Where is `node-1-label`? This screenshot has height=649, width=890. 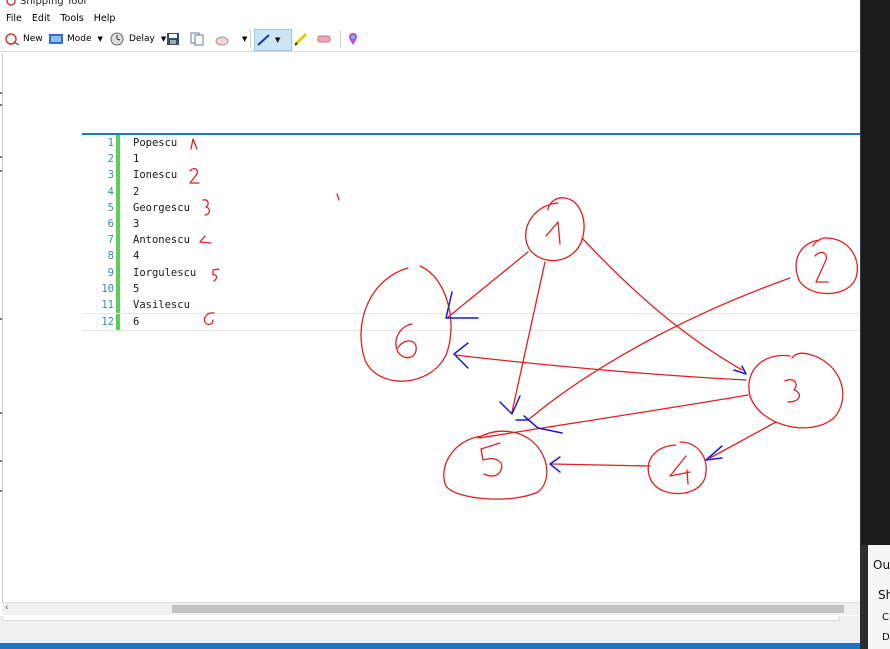
node-1-label is located at coordinates (553, 233).